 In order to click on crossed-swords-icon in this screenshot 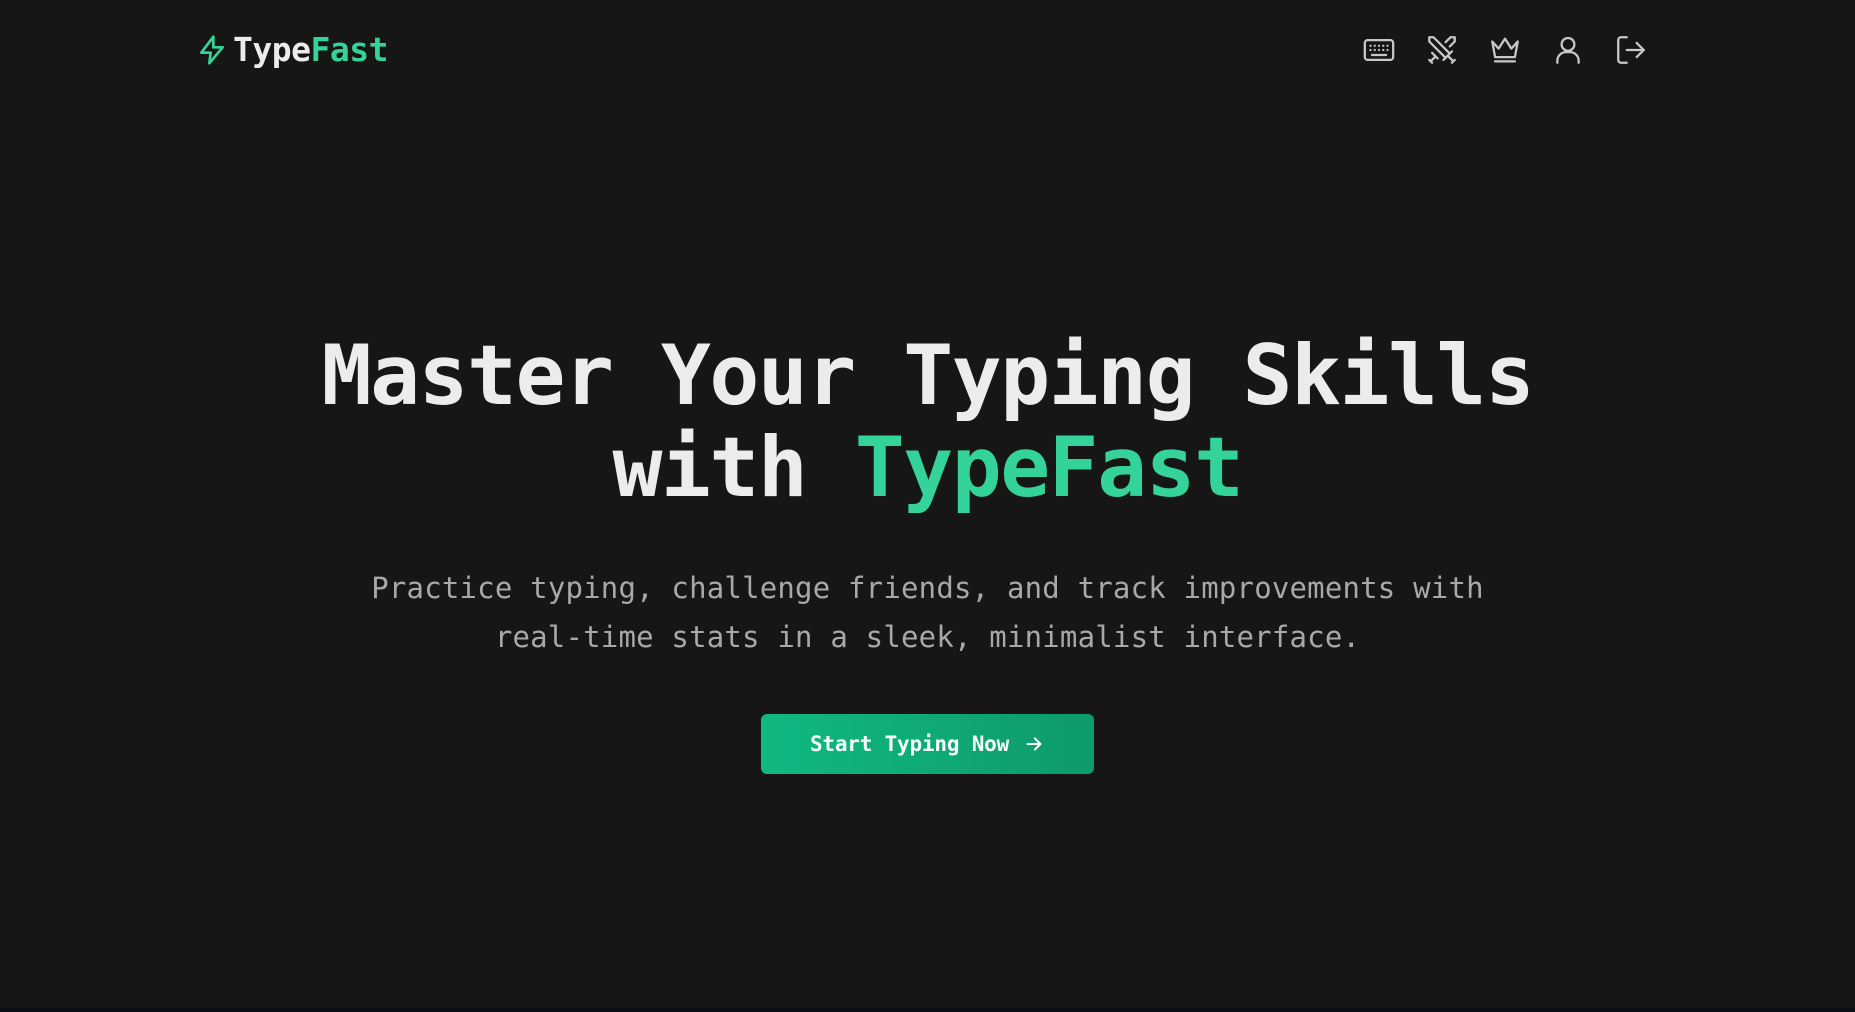, I will do `click(1442, 50)`.